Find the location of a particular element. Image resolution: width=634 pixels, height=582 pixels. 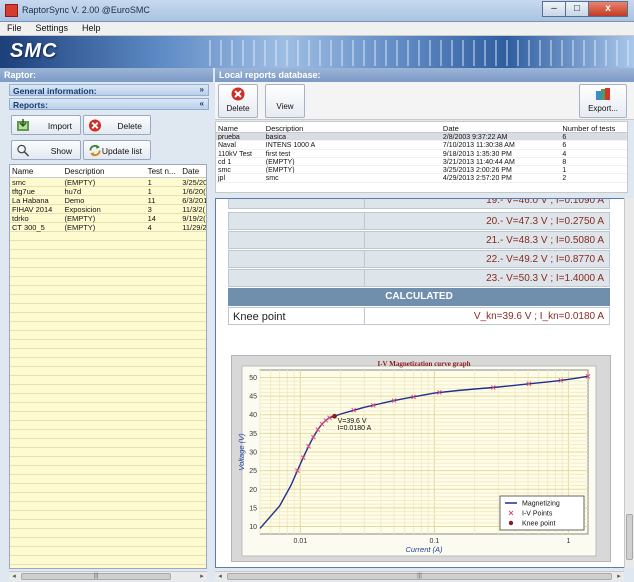

report-scroll-thumb-h: ||| is located at coordinates (419, 576).